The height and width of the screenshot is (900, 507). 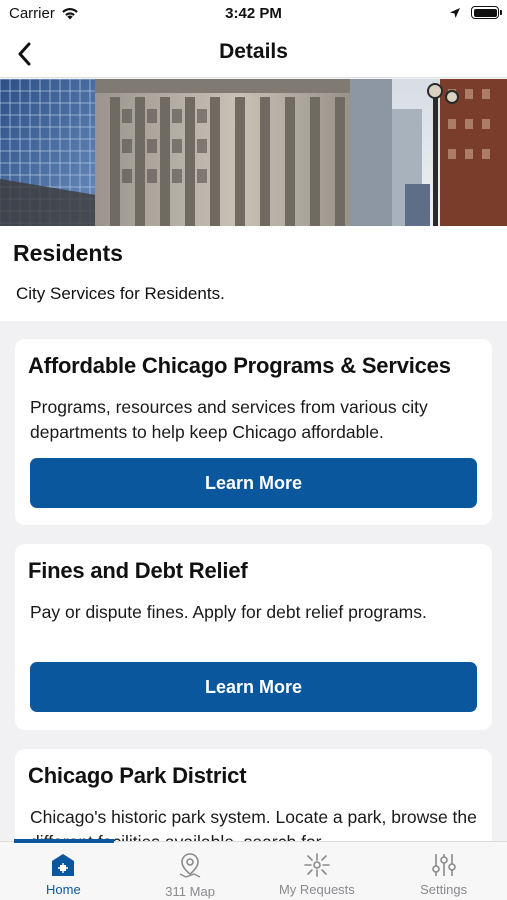 What do you see at coordinates (138, 570) in the screenshot?
I see `card-title: Fines and Debt Relief` at bounding box center [138, 570].